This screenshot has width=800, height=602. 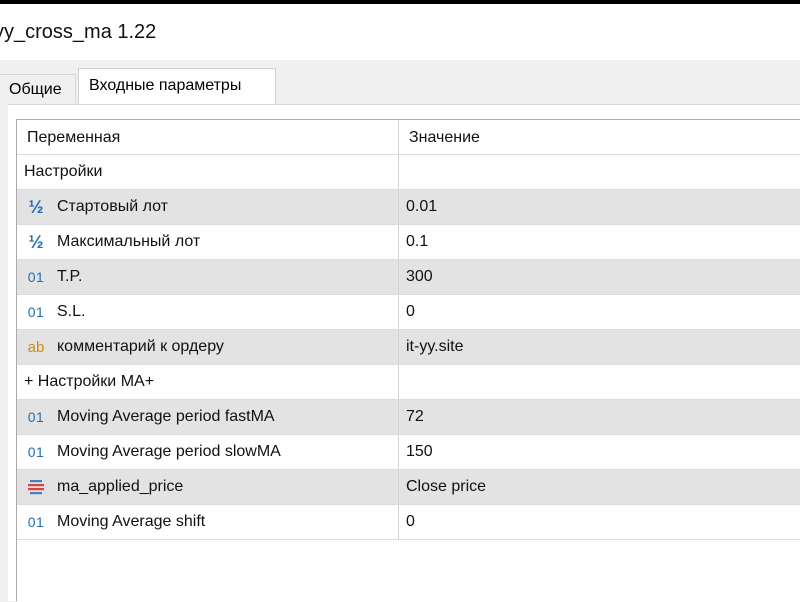 What do you see at coordinates (36, 347) in the screenshot?
I see `string-icon: ab` at bounding box center [36, 347].